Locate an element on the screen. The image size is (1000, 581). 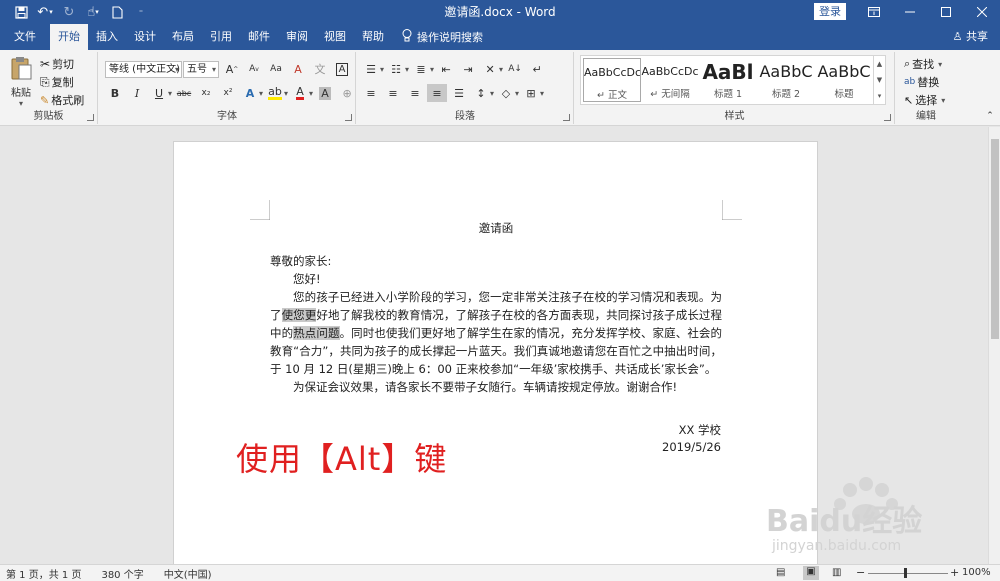
chevron-down-icon: ▼ is located at coordinates (879, 80).